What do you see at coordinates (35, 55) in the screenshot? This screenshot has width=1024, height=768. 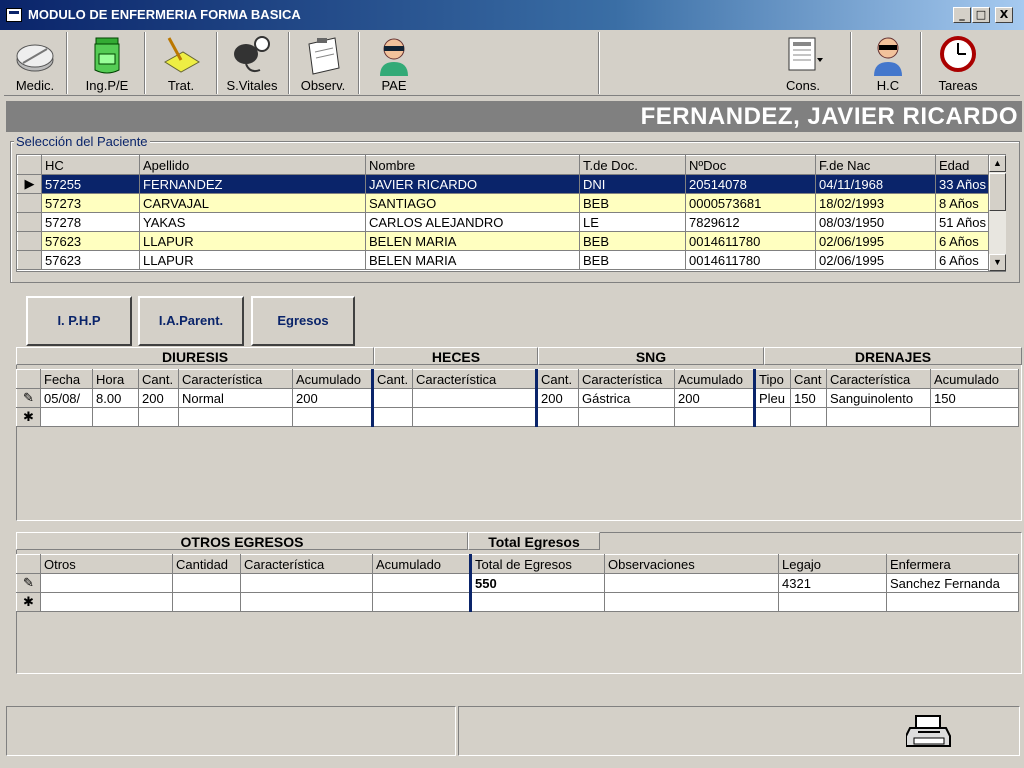 I see `pill-icon` at bounding box center [35, 55].